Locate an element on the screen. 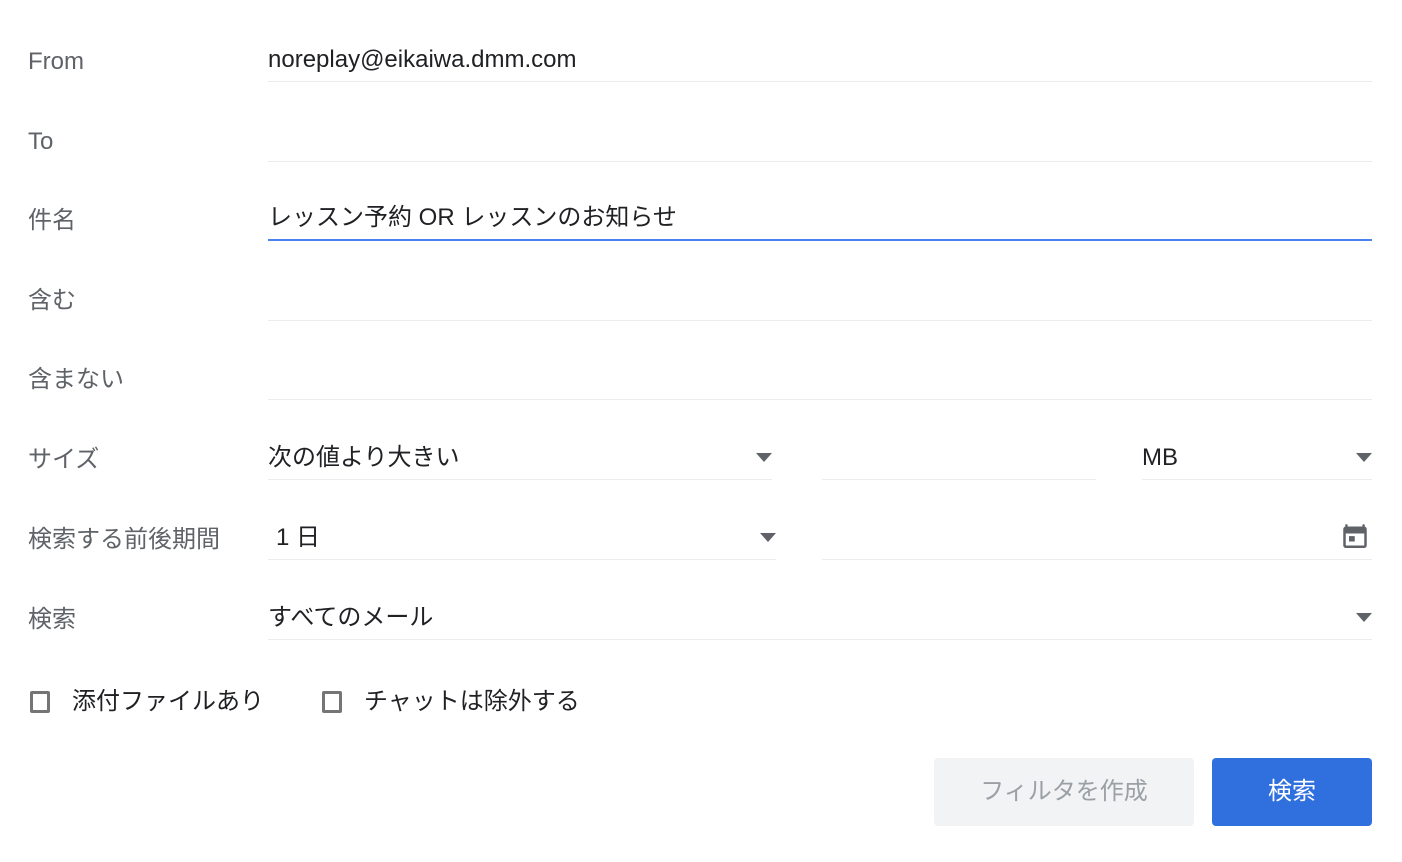 This screenshot has width=1402, height=862. field-row-from: From noreplay@eikaiwa.dmm.com is located at coordinates (701, 70).